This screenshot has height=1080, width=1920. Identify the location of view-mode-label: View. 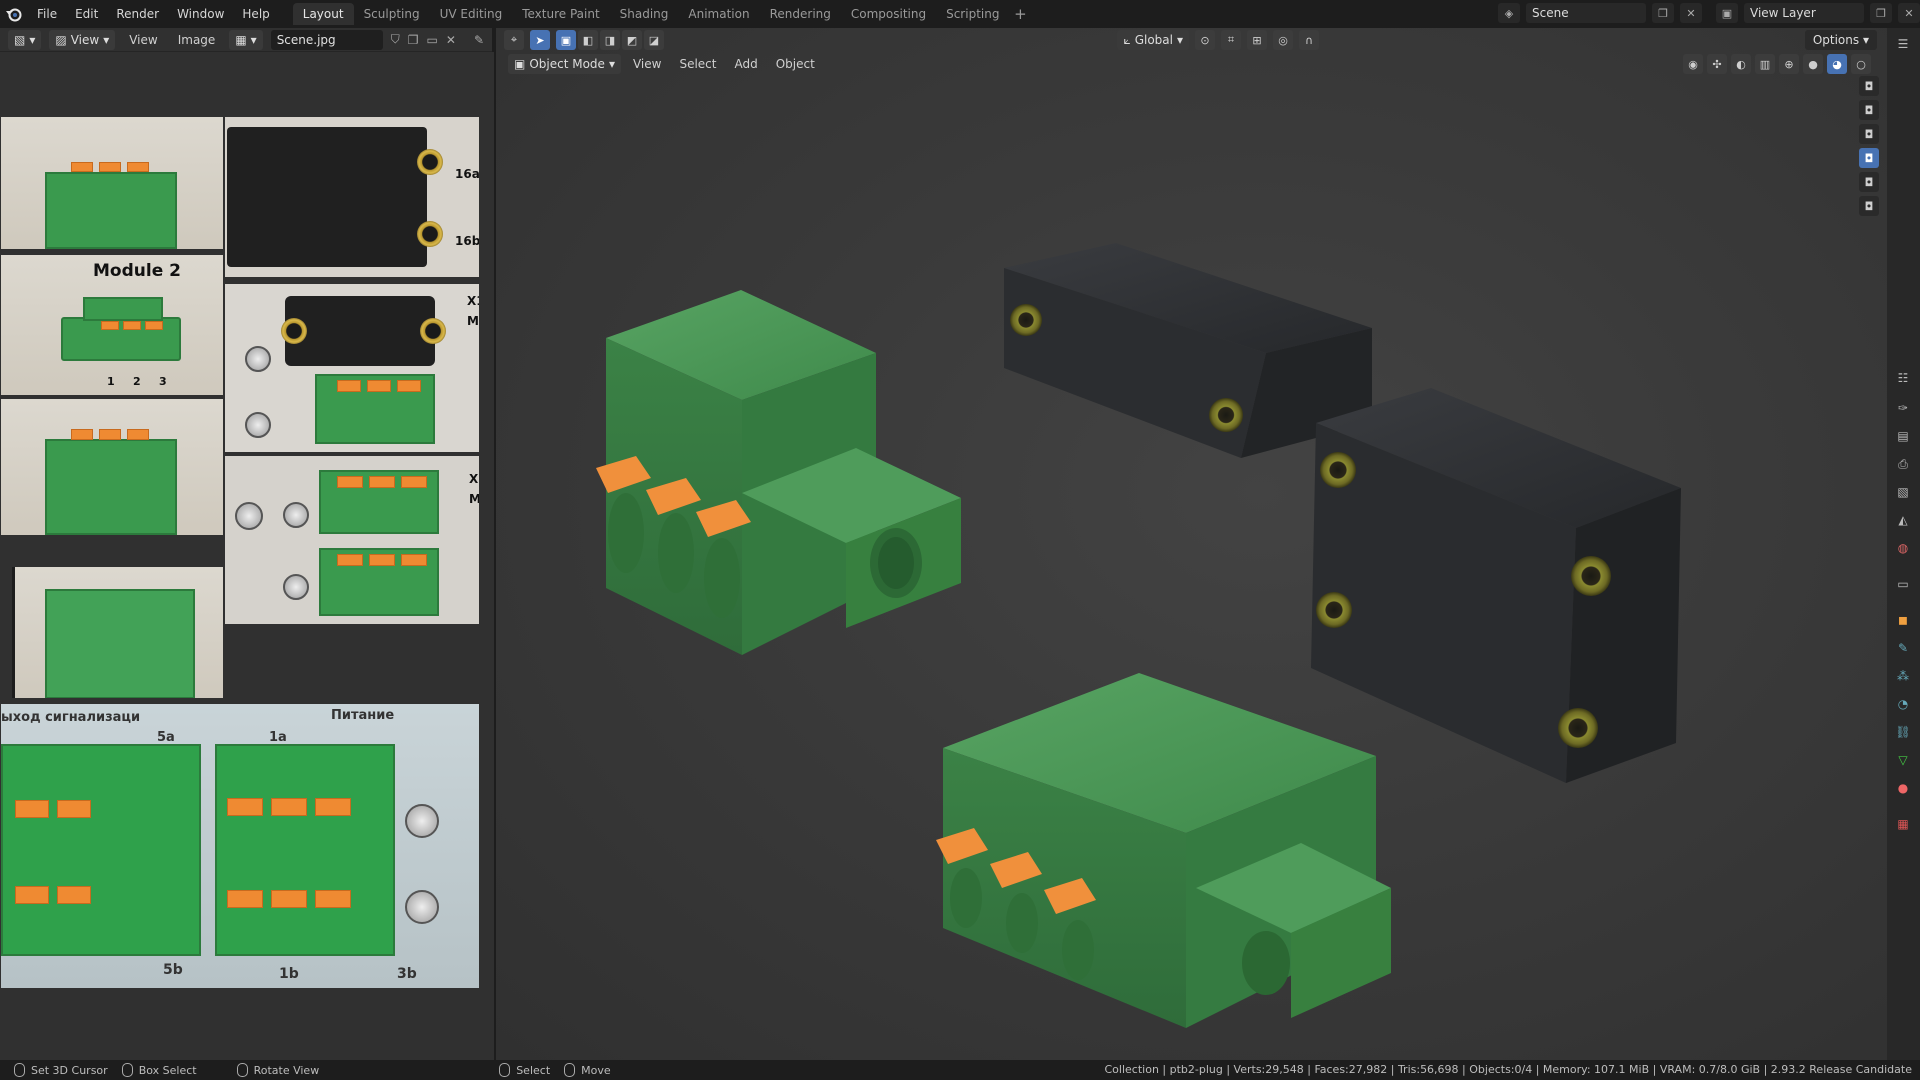
(85, 39).